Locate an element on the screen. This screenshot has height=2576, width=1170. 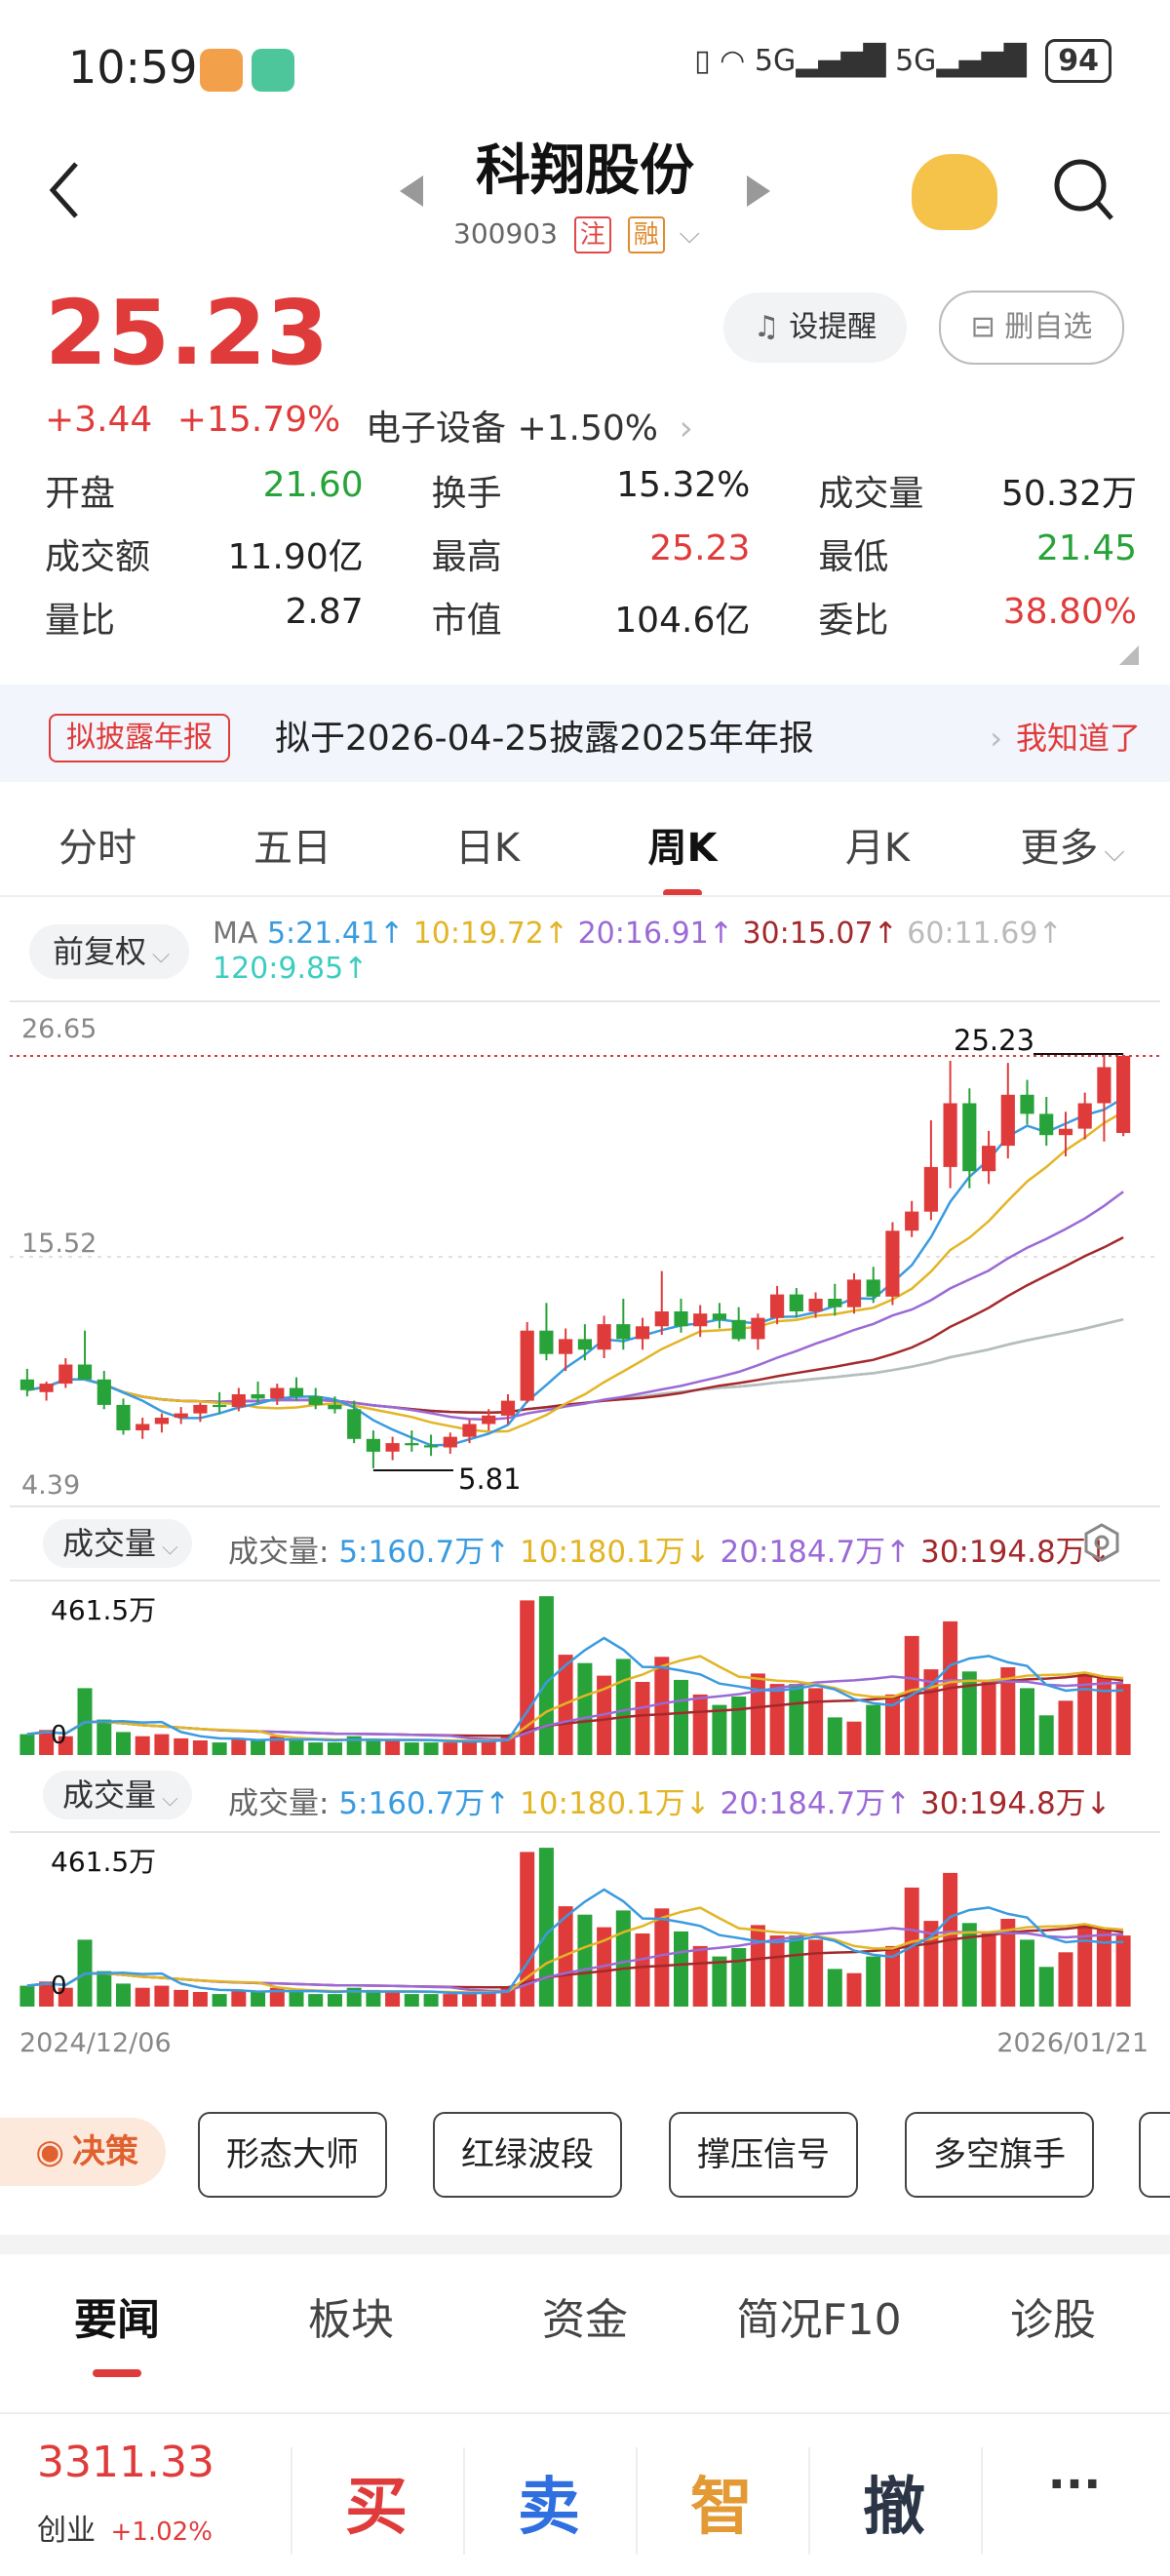
remove-watchlist-button: ⊟ 删自选 is located at coordinates (1031, 328).